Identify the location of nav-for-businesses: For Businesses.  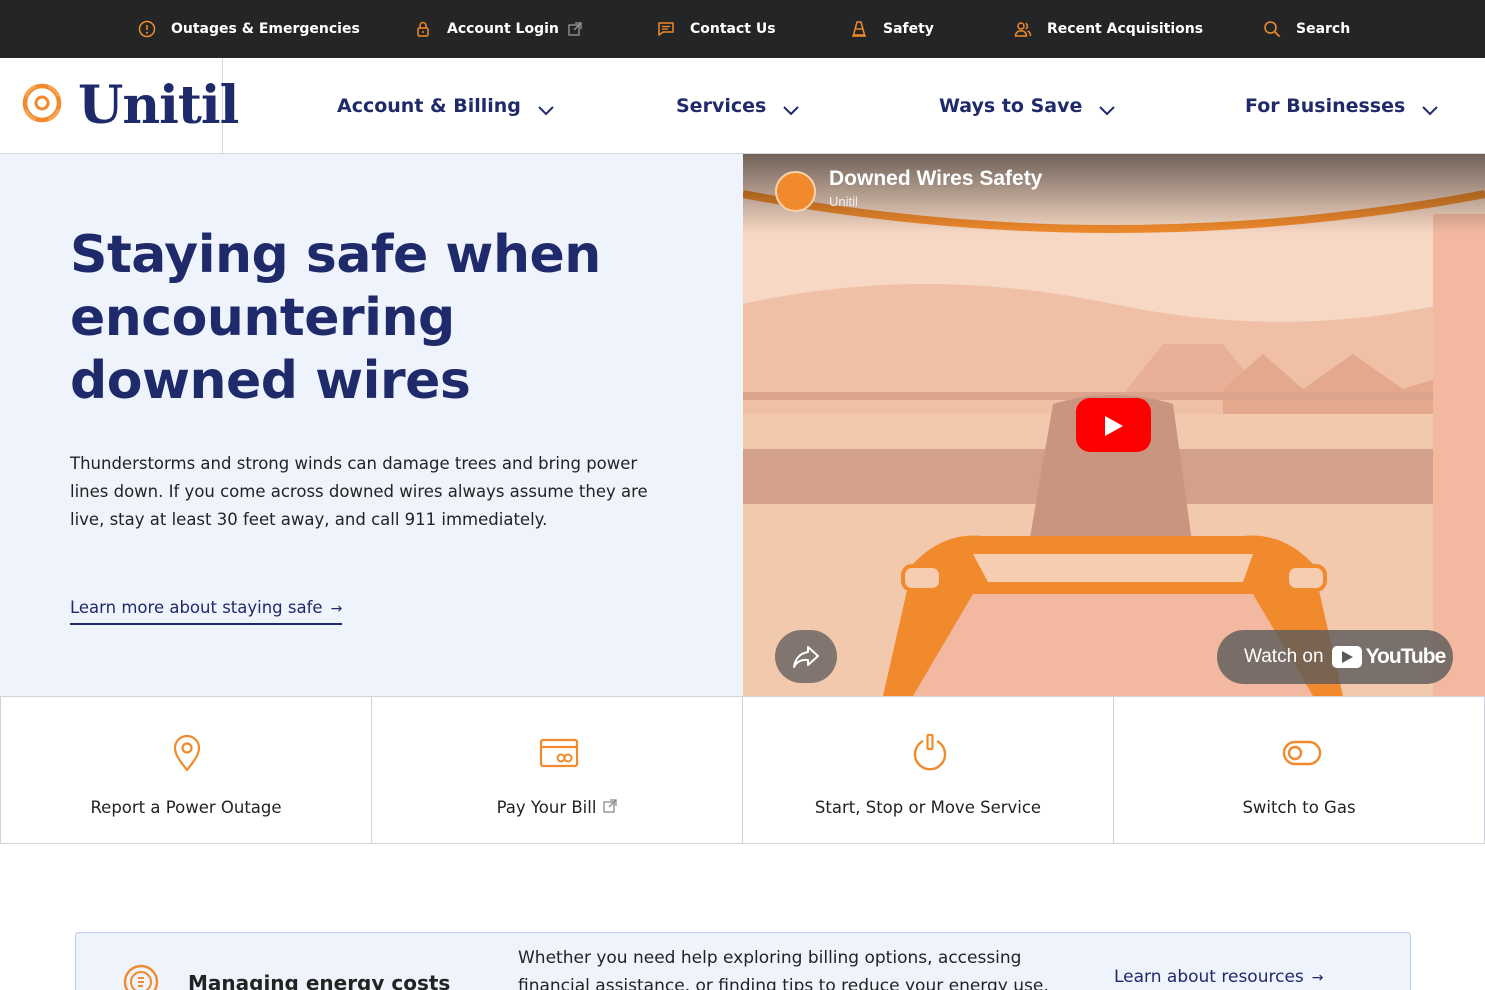
(1342, 105).